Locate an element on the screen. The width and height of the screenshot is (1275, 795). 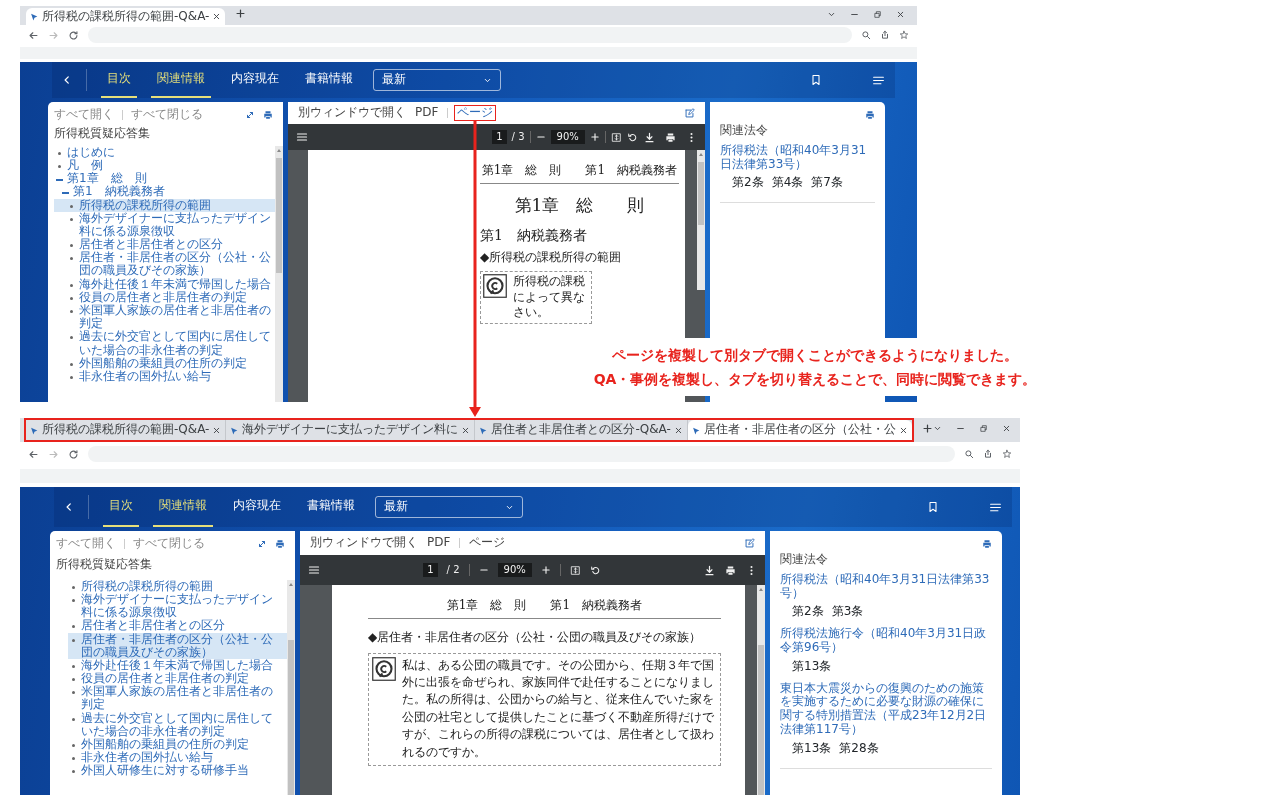
article-link: 第4条 is located at coordinates (787, 183).